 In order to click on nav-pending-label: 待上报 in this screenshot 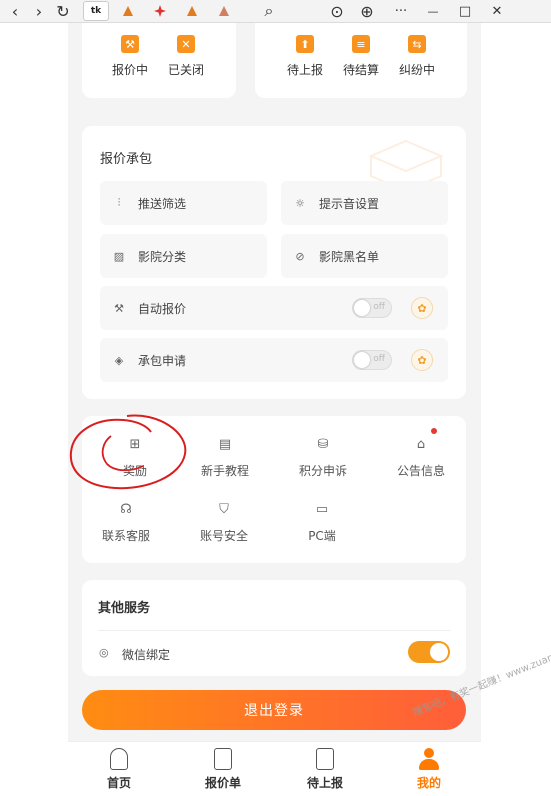, I will do `click(324, 783)`.